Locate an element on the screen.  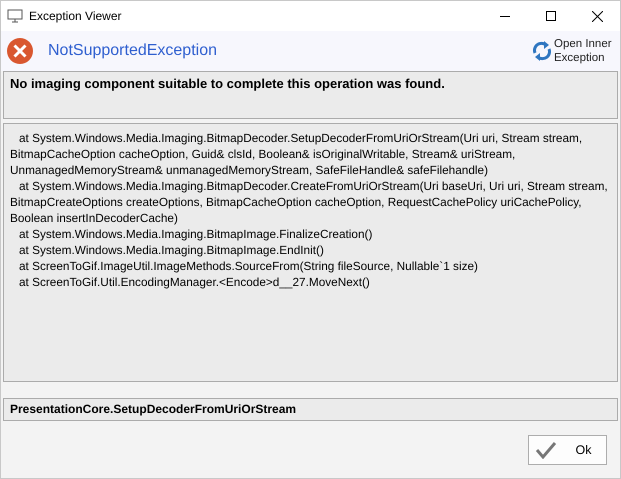
error-icon is located at coordinates (20, 51).